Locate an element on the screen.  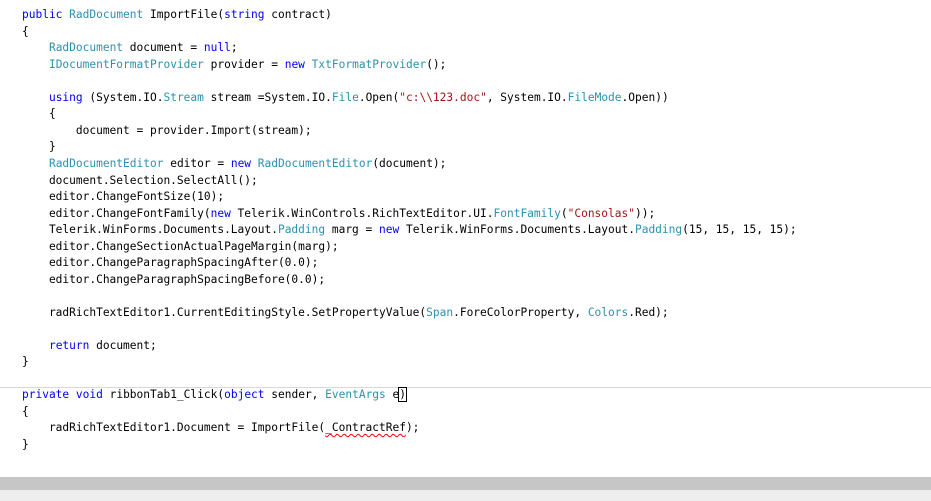
brace-match-highlight: ) is located at coordinates (402, 394).